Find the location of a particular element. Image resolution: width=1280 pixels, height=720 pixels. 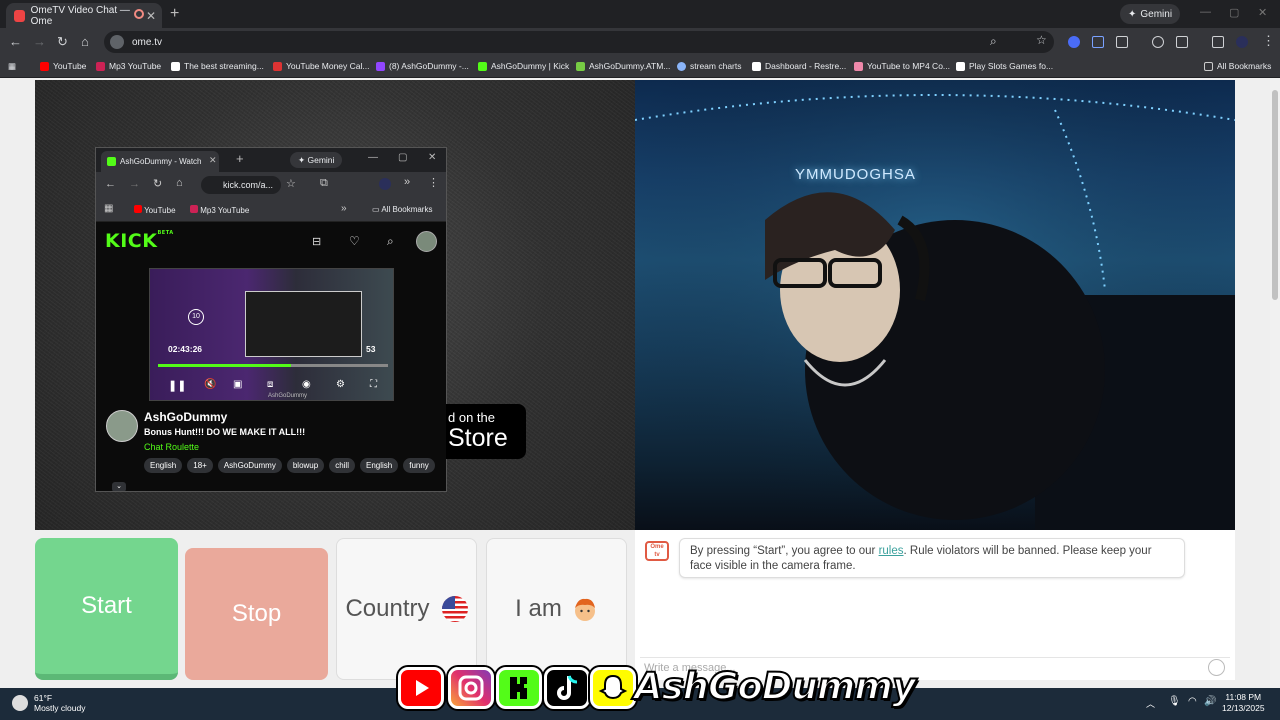

stream-category: Chat Roulette is located at coordinates (171, 447).